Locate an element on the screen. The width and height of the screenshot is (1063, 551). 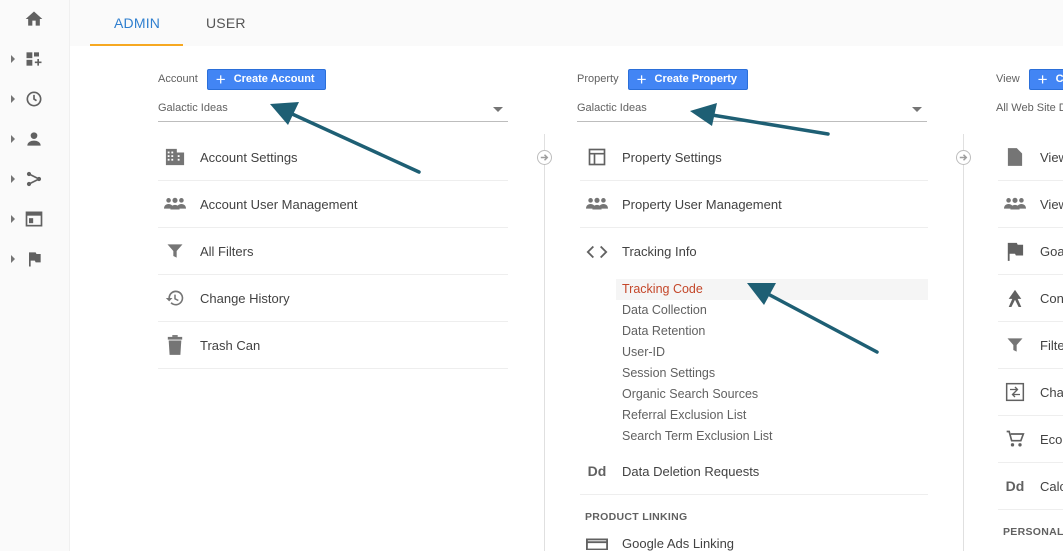
window-icon is located at coordinates (597, 157).